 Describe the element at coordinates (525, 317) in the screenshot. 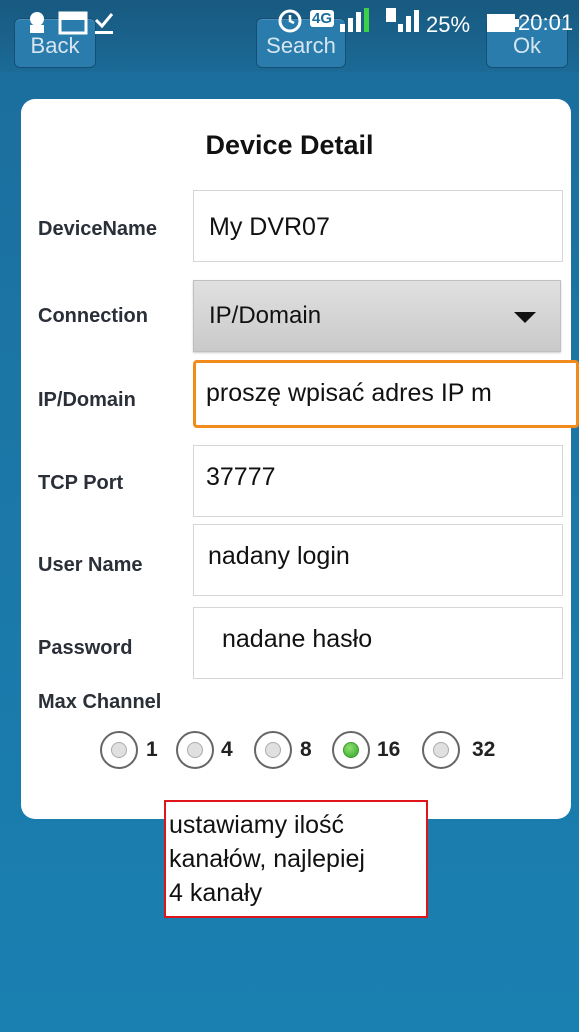

I see `dropdown-arrow-icon` at that location.